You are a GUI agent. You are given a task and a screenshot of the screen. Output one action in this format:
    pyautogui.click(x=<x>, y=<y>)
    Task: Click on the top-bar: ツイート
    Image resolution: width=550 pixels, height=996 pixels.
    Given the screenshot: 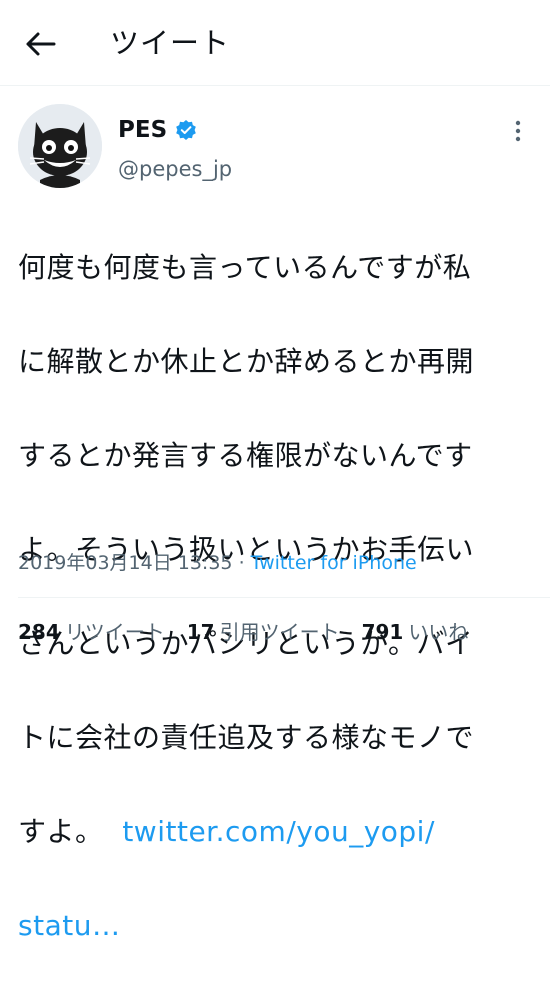 What is the action you would take?
    pyautogui.click(x=275, y=43)
    